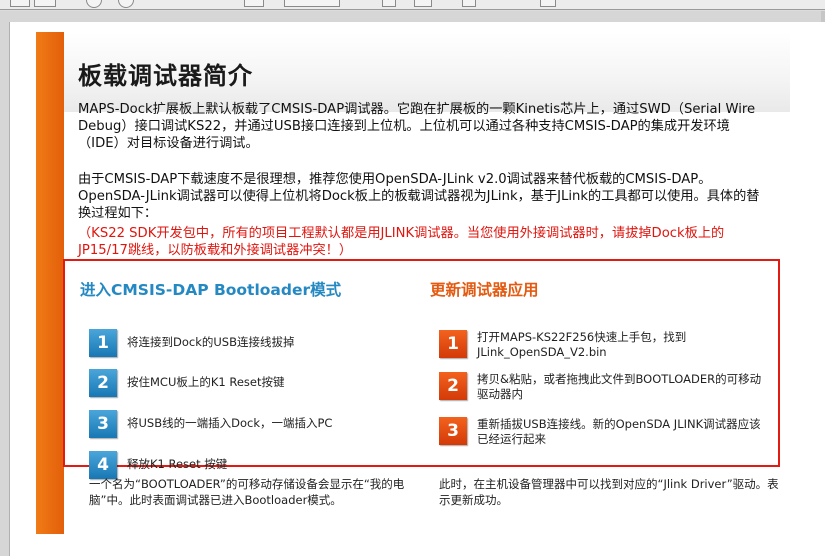 The width and height of the screenshot is (825, 556). What do you see at coordinates (165, 76) in the screenshot?
I see `page-title: 板载调试器简介` at bounding box center [165, 76].